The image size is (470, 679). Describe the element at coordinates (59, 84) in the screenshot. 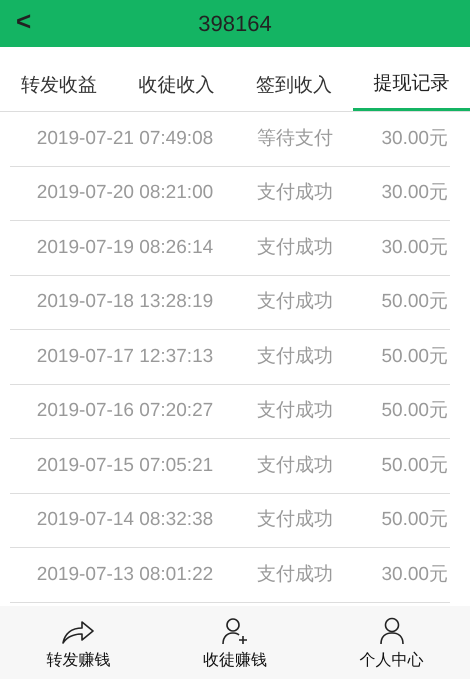

I see `tab: 转发收益` at that location.